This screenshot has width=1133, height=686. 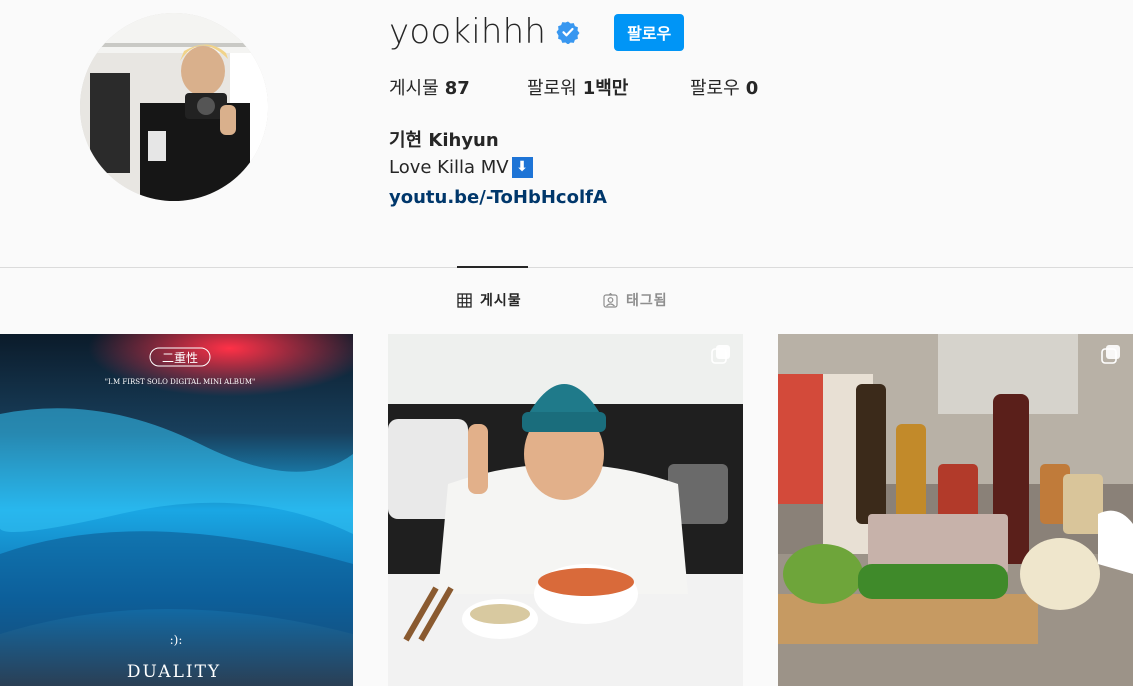 I want to click on followers-count-value: 1백만, so click(x=605, y=88).